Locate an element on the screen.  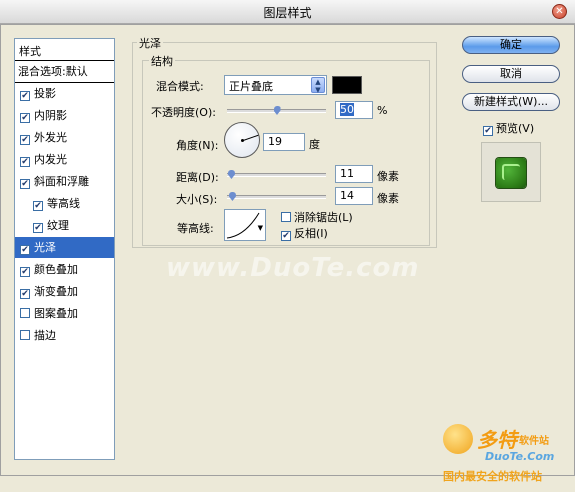
logo-slogan: 国内最安全的软件站 is located at coordinates (492, 476).